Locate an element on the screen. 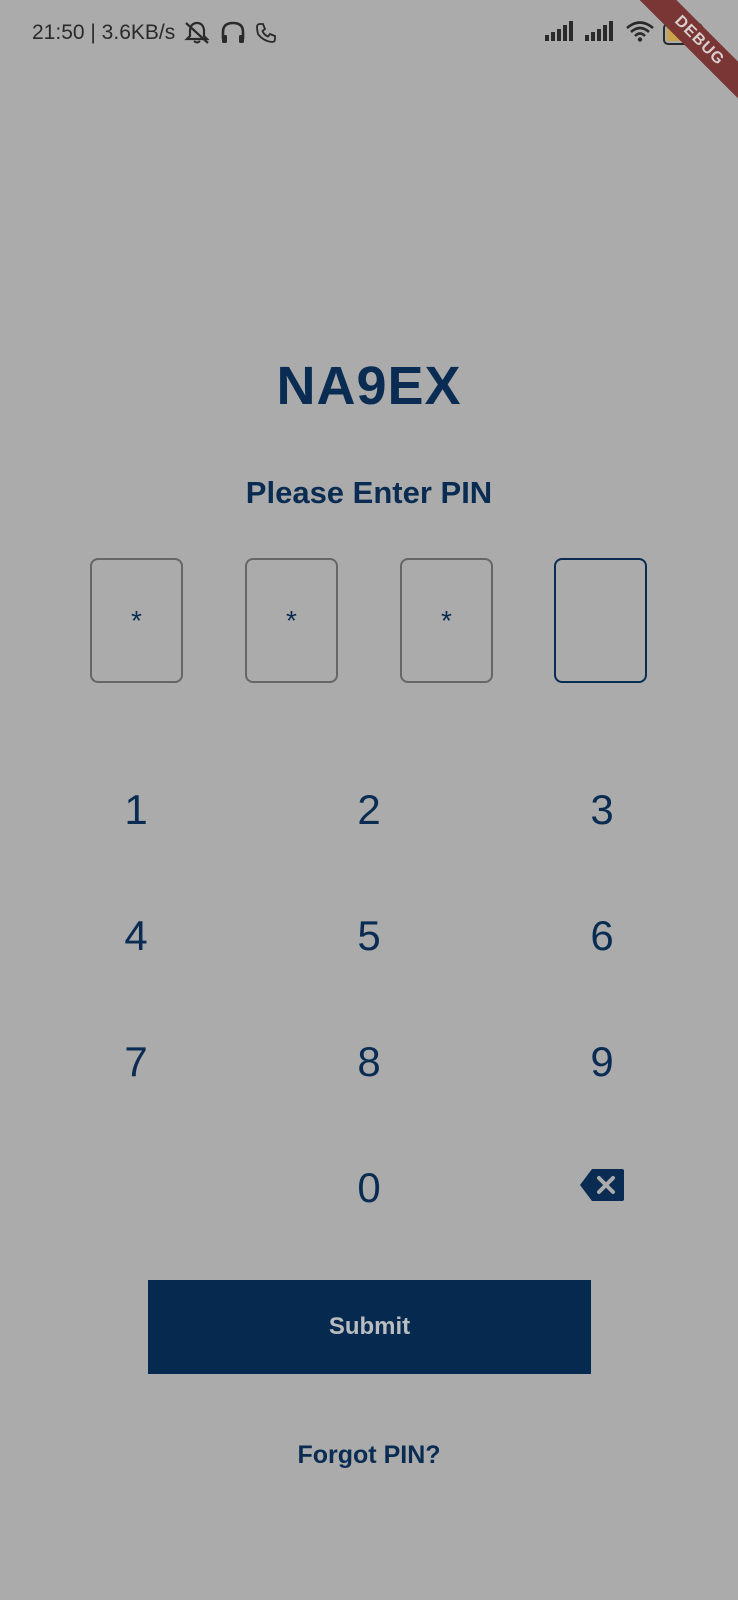 The width and height of the screenshot is (738, 1600). key-2: 2 is located at coordinates (369, 810).